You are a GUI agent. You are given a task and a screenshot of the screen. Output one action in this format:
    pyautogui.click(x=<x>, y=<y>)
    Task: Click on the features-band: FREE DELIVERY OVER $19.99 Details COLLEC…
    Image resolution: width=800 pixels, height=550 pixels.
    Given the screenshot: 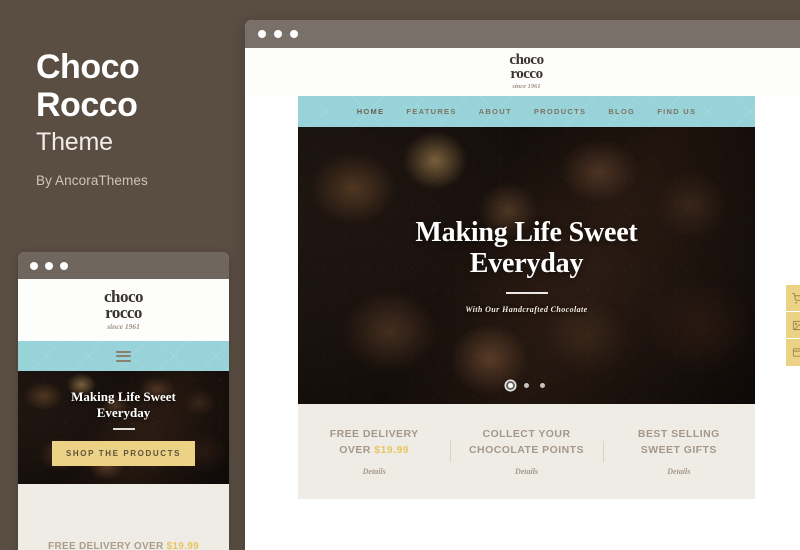 What is the action you would take?
    pyautogui.click(x=526, y=451)
    